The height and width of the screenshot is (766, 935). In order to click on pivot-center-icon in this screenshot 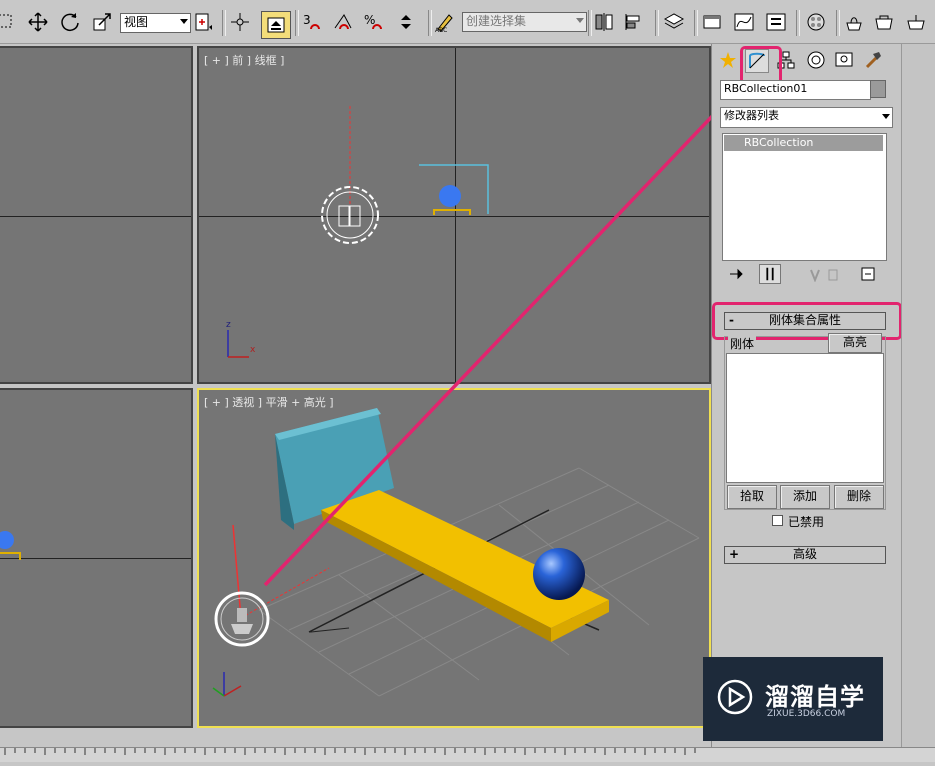, I will do `click(204, 22)`.